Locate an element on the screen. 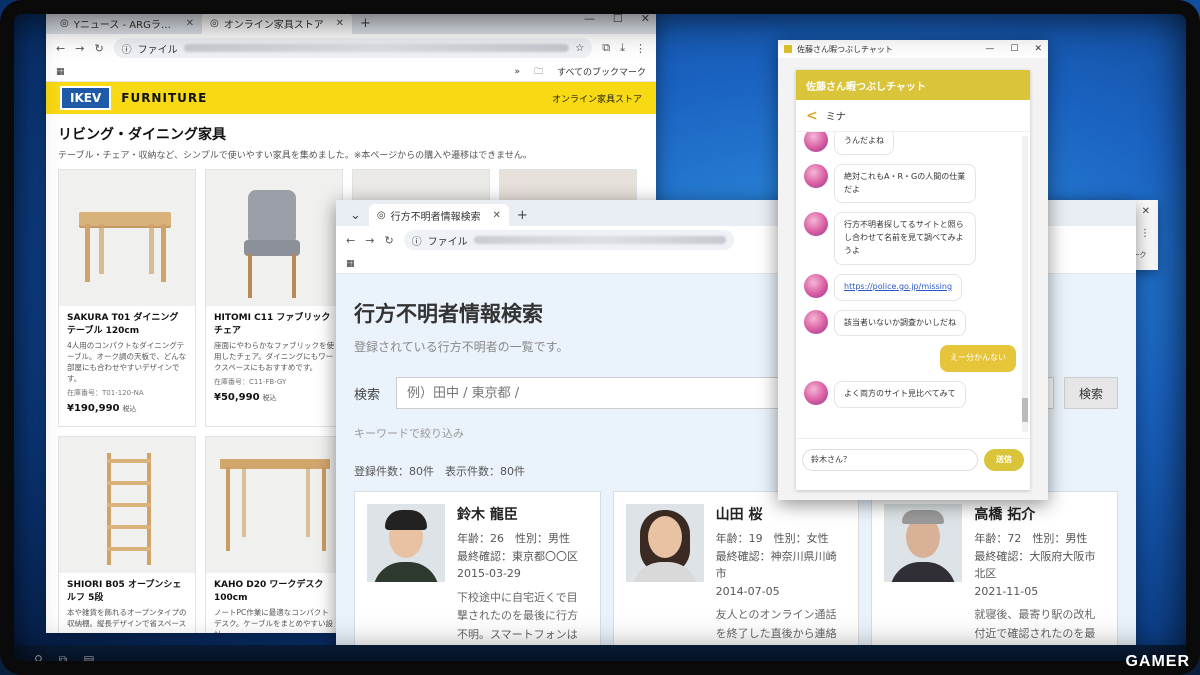 This screenshot has width=1200, height=675. globe-icon: ◎ is located at coordinates (214, 23).